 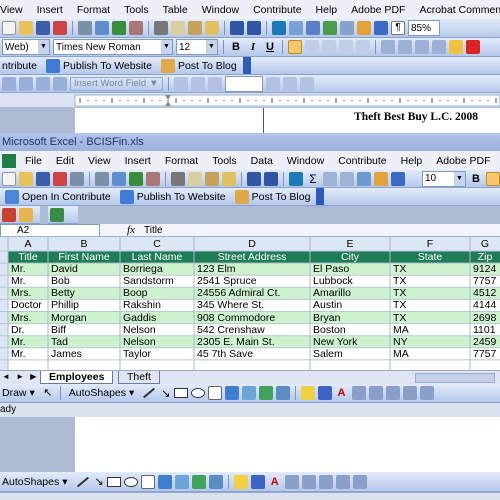 I want to click on table-cell: El Paso, so click(x=350, y=269).